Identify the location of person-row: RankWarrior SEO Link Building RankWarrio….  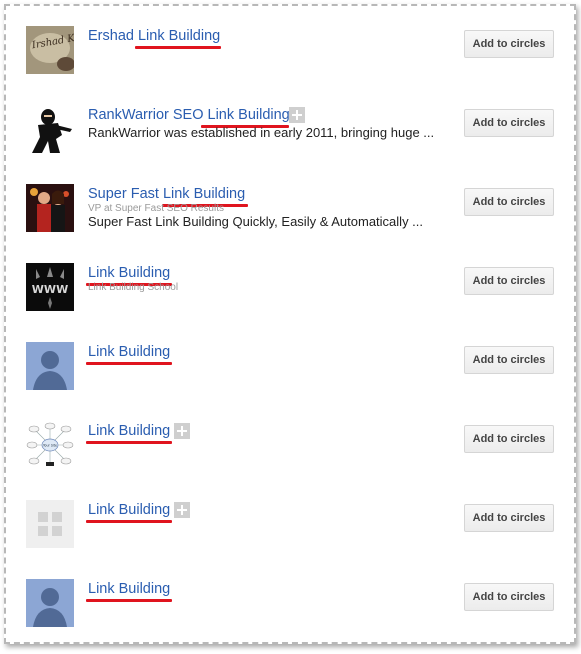
(290, 140).